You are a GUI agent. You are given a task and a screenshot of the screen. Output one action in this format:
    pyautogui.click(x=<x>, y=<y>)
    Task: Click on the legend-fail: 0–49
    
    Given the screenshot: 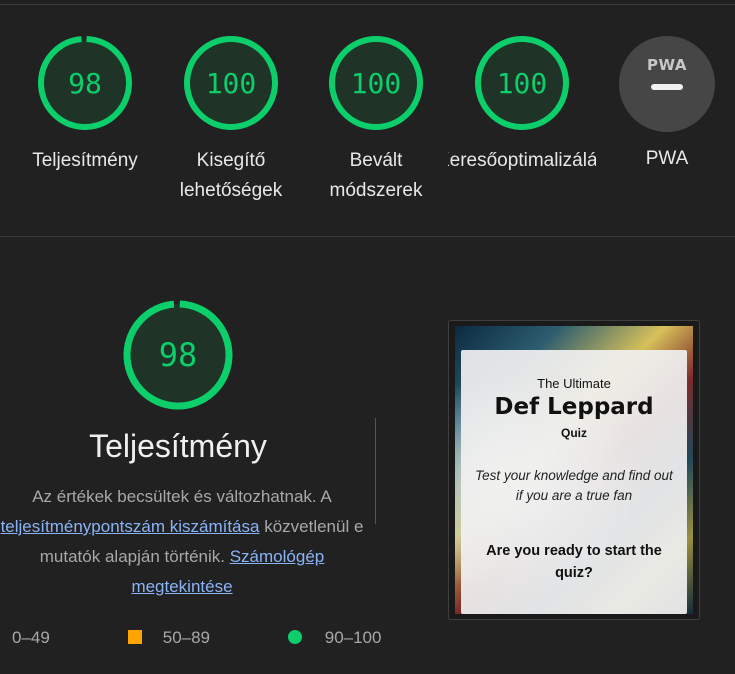 What is the action you would take?
    pyautogui.click(x=31, y=638)
    